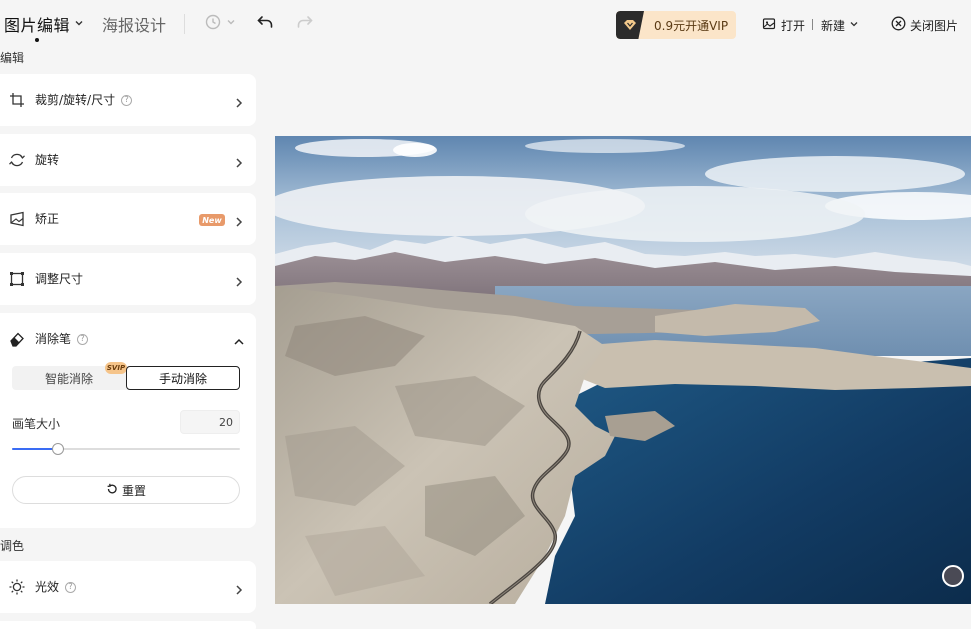  I want to click on tool-light: 光效 ?, so click(128, 587).